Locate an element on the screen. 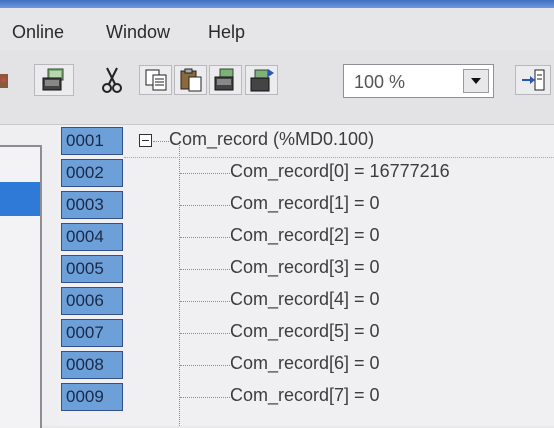  collapse-icon is located at coordinates (145, 140).